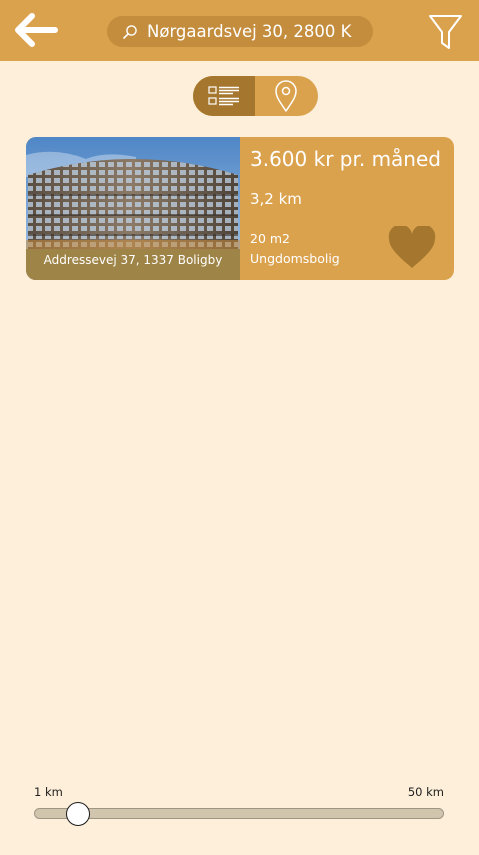 Image resolution: width=479 pixels, height=855 pixels. I want to click on distance-slider-track, so click(239, 813).